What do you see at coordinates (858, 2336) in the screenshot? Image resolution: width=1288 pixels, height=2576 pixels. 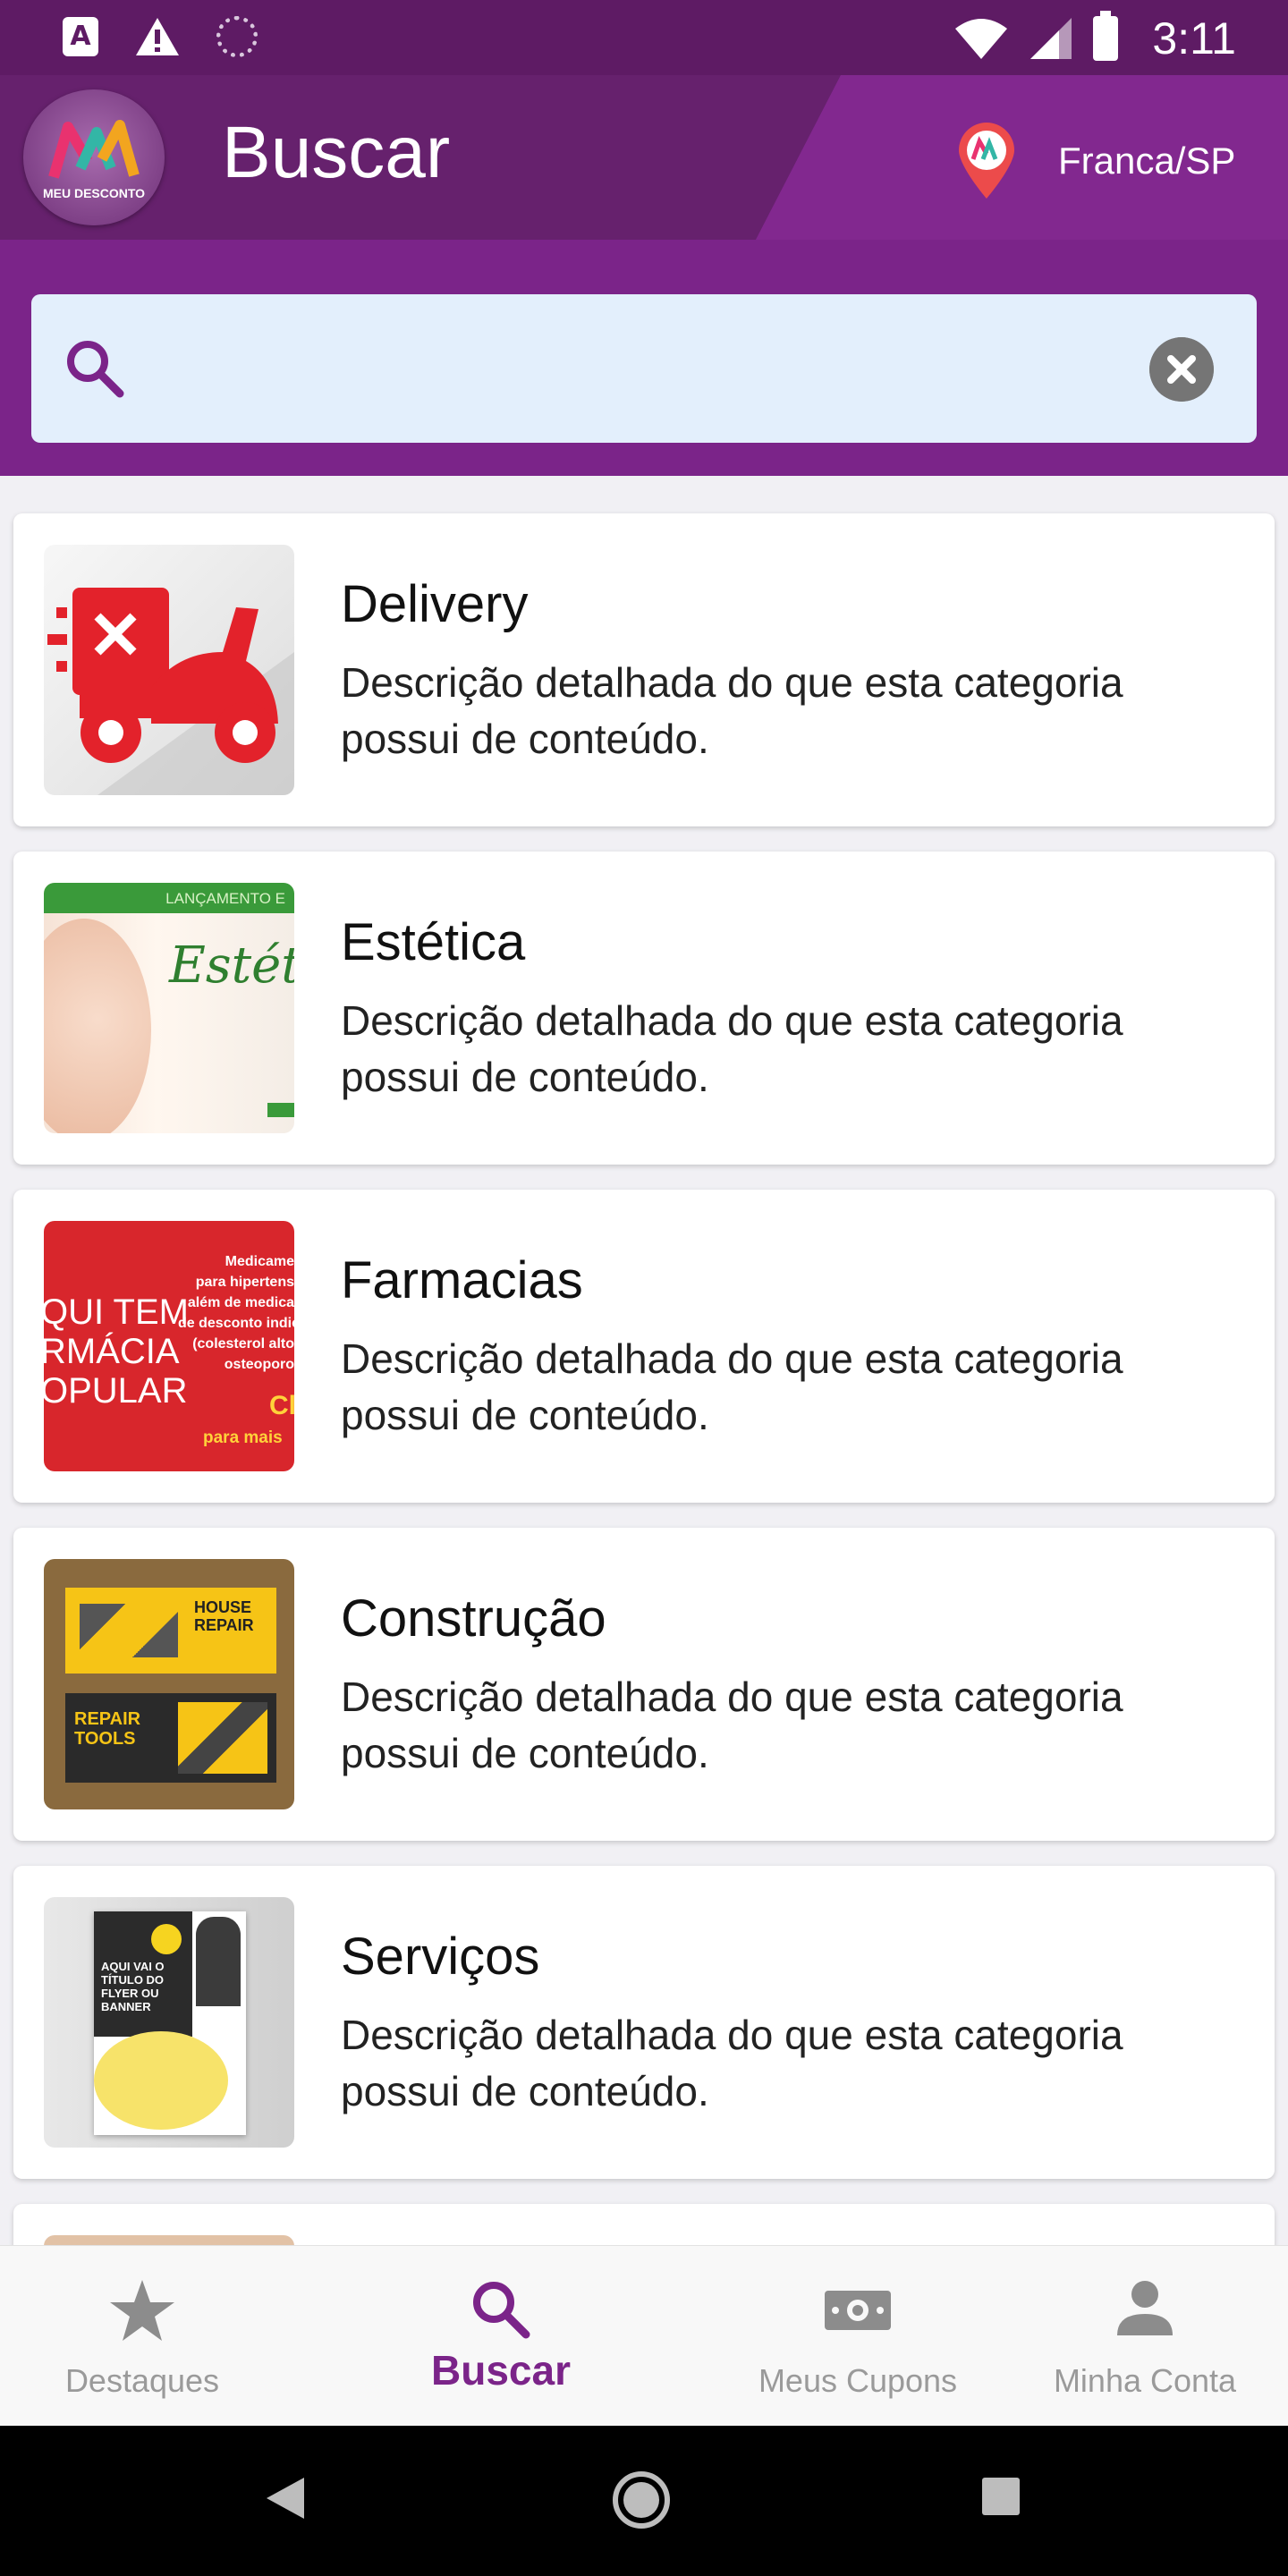 I see `nav-meus-cupons: Meus Cupons` at bounding box center [858, 2336].